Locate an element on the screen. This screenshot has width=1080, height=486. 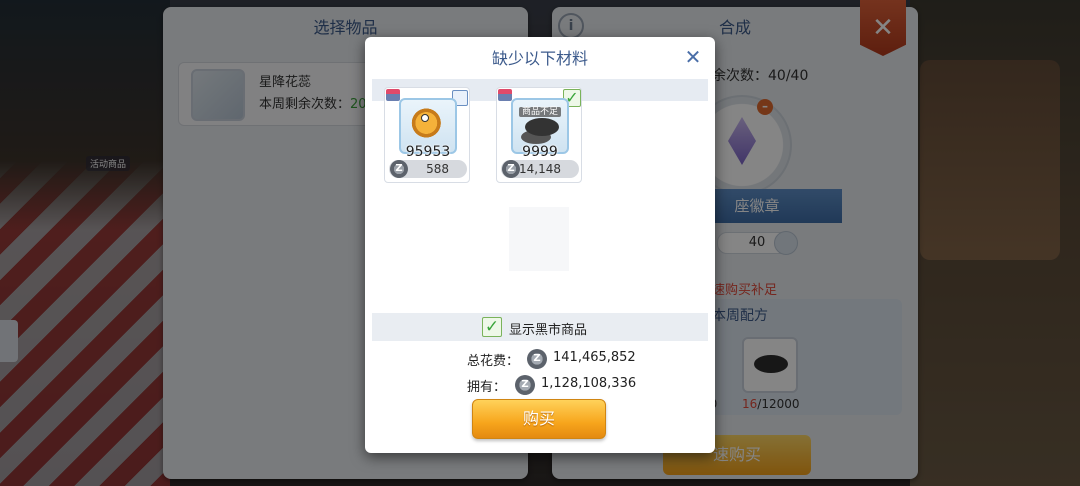
material-card: ✓ 商品不足 9999 Z 14,148 is located at coordinates (539, 135).